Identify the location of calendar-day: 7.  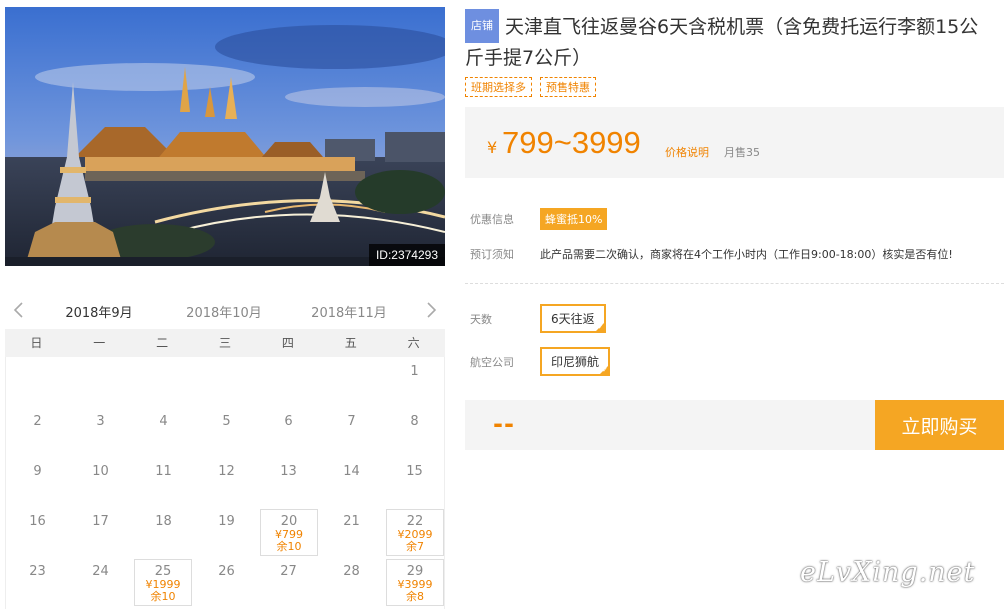
(351, 432).